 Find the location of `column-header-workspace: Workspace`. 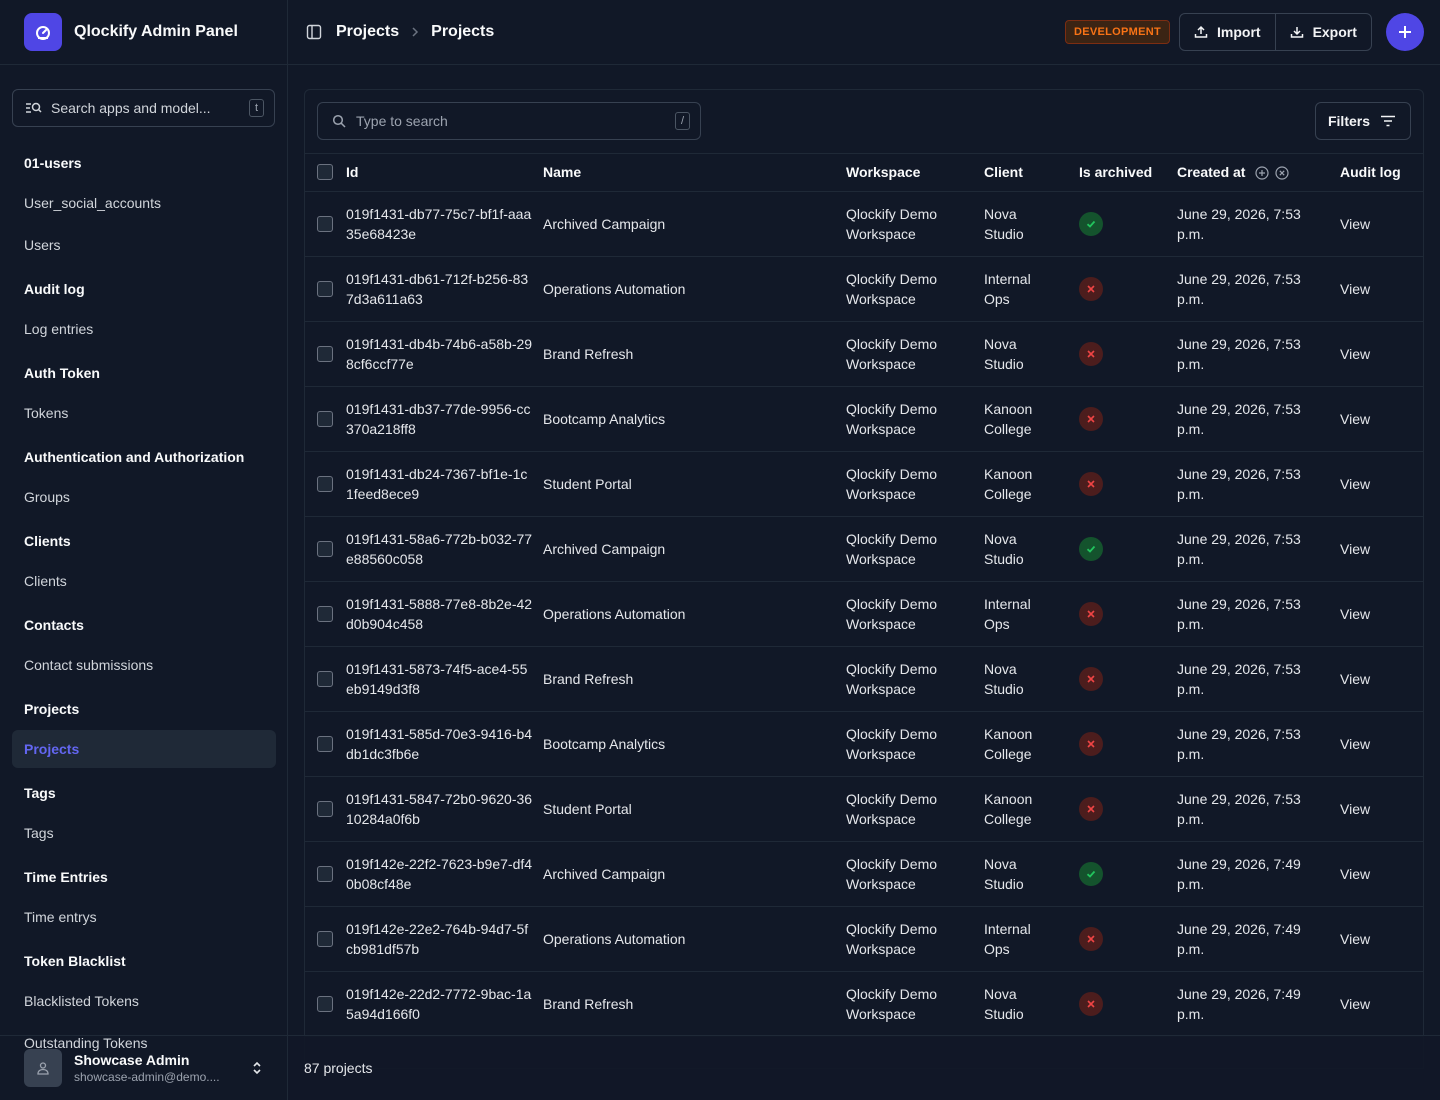

column-header-workspace: Workspace is located at coordinates (915, 173).